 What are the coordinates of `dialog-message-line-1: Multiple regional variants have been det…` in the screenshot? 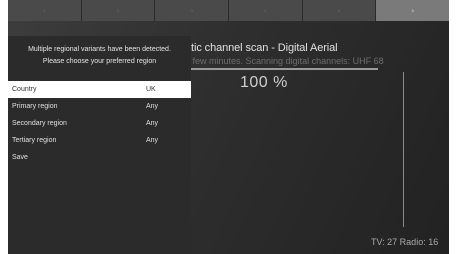 It's located at (99, 49).